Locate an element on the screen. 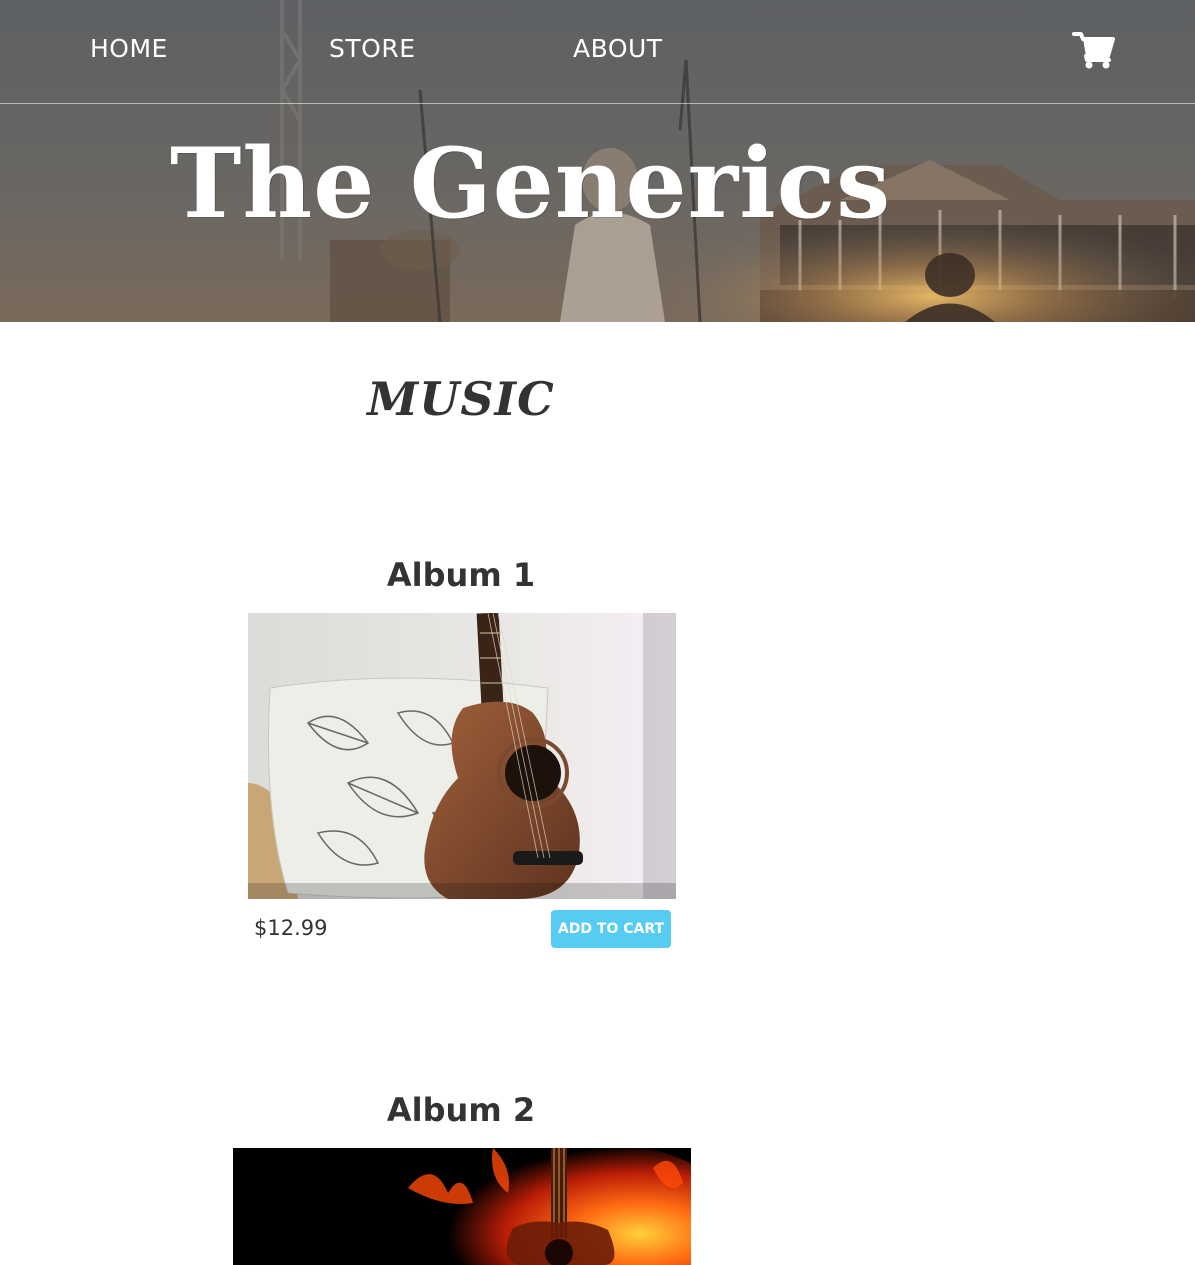 This screenshot has width=1195, height=1265. album-1-image is located at coordinates (462, 756).